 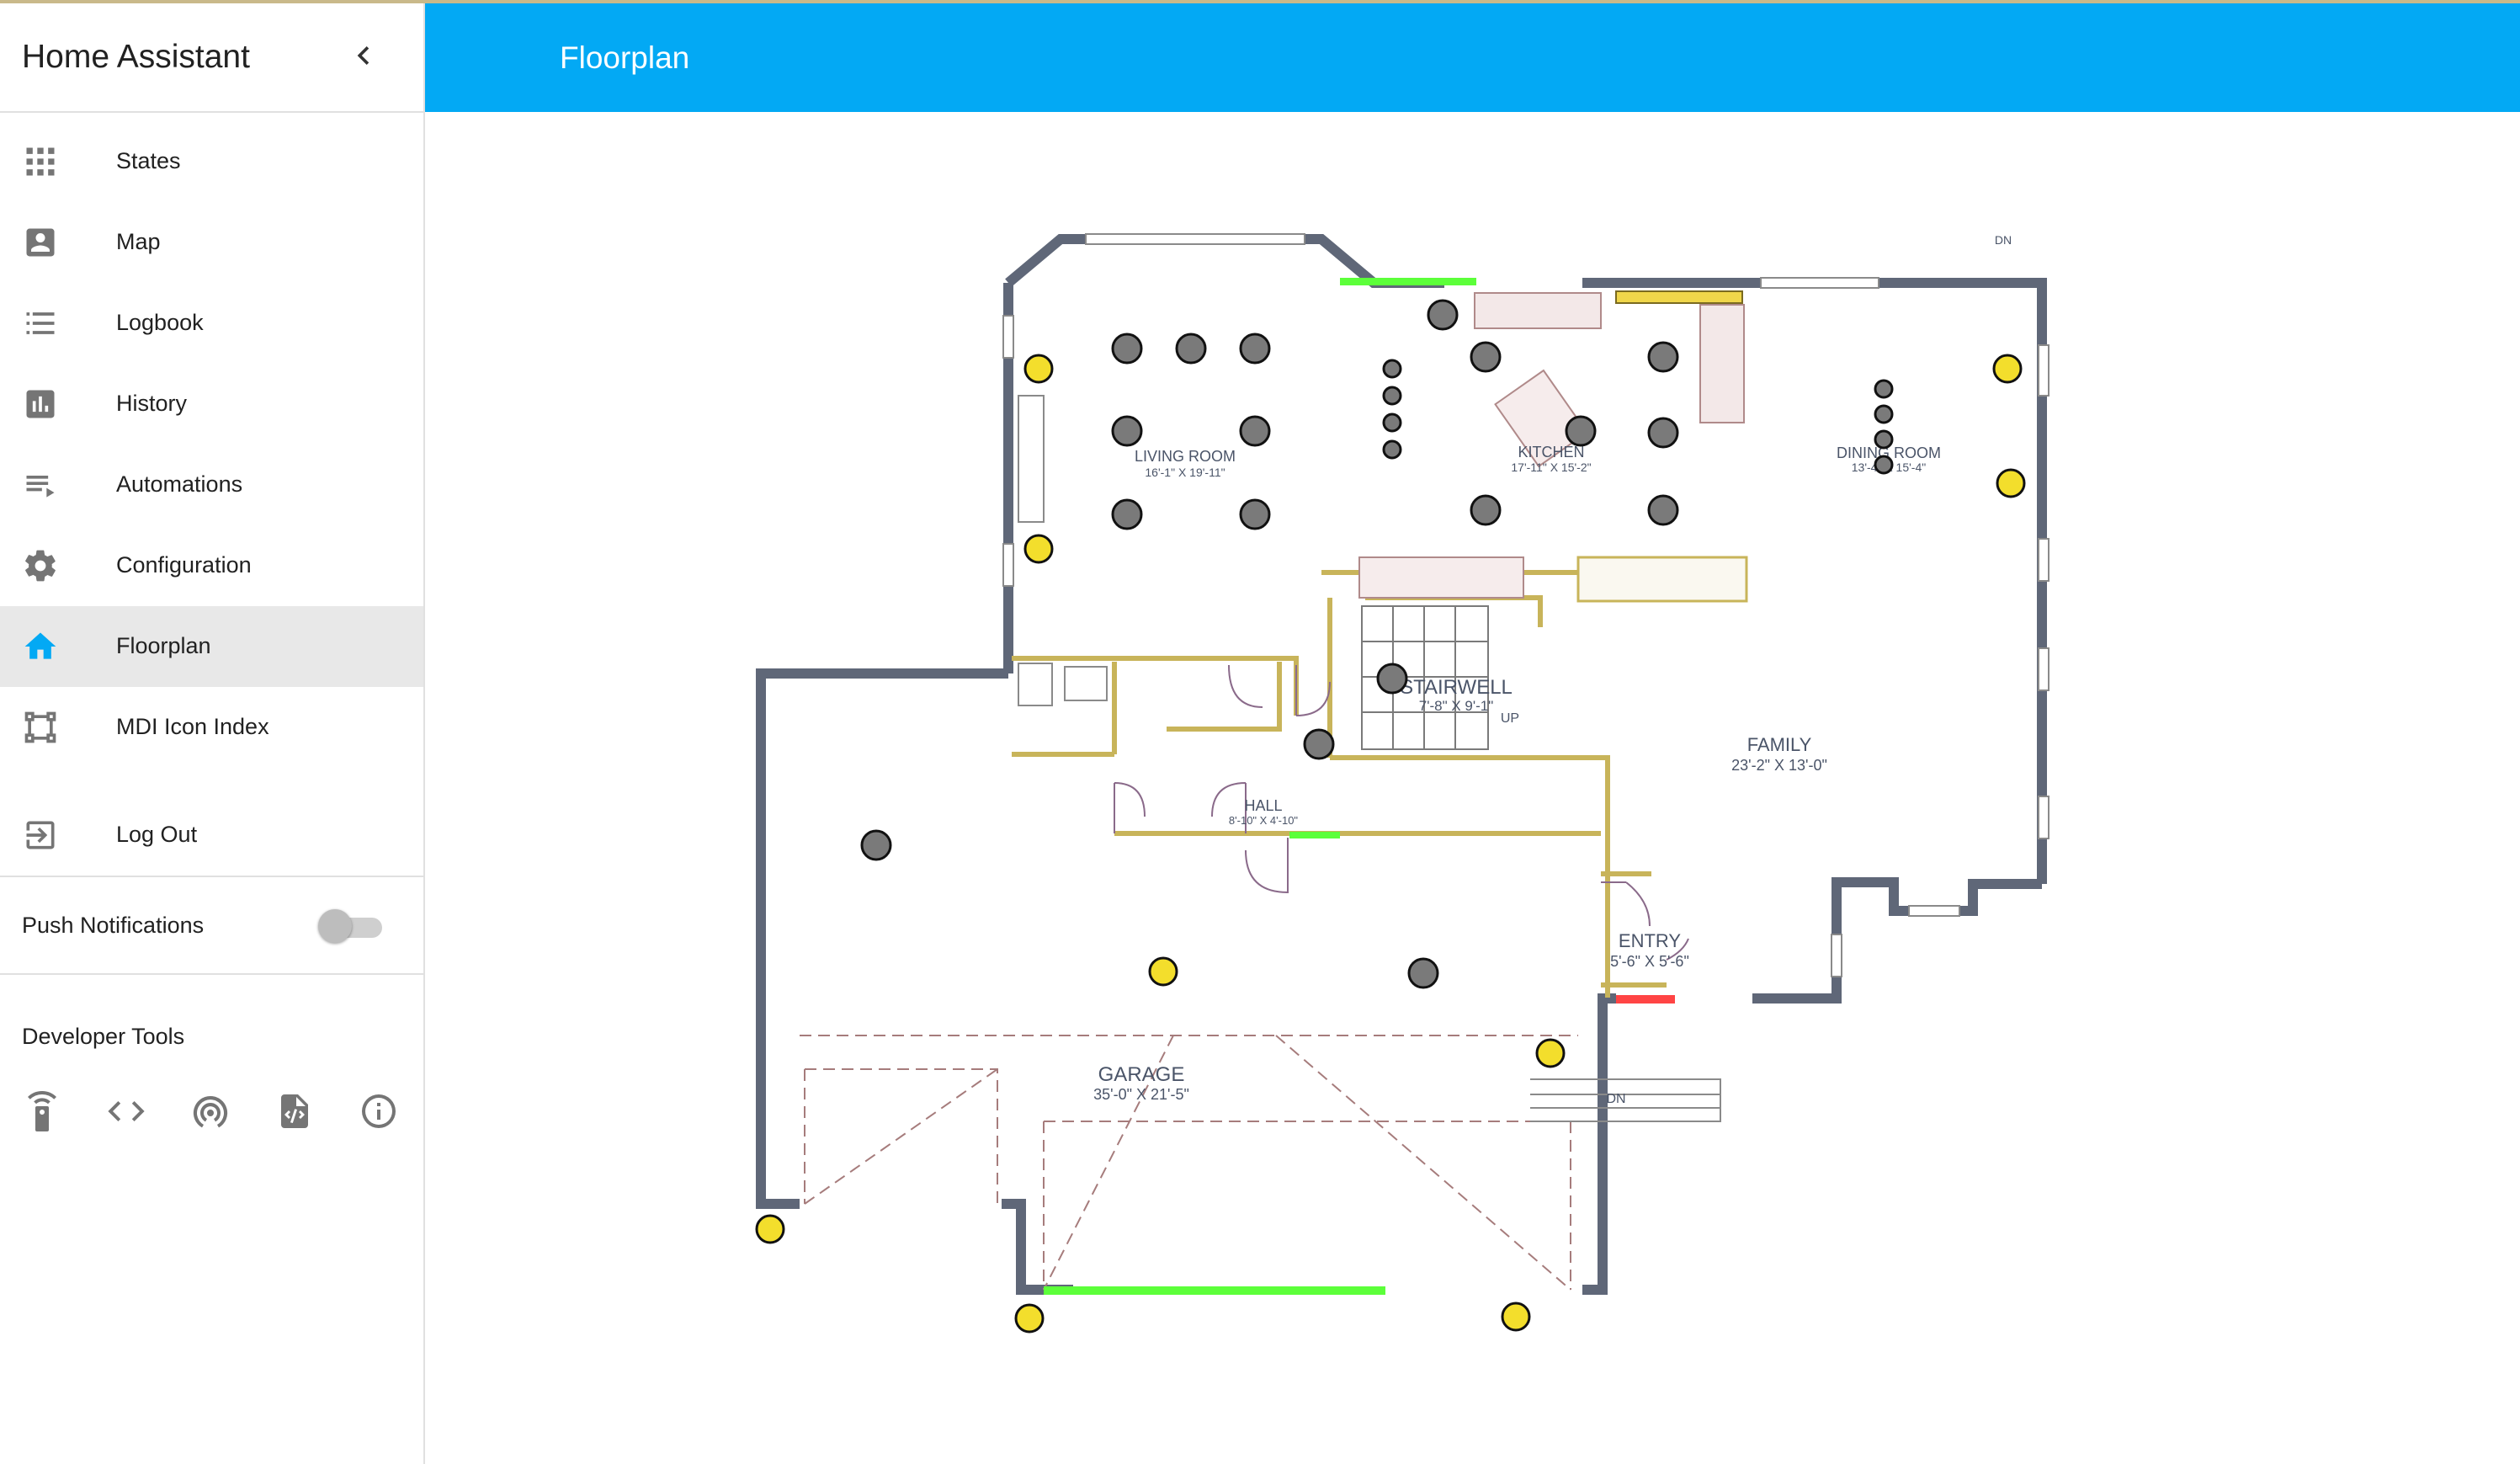 I want to click on app-header: Floorplan, so click(x=1472, y=57).